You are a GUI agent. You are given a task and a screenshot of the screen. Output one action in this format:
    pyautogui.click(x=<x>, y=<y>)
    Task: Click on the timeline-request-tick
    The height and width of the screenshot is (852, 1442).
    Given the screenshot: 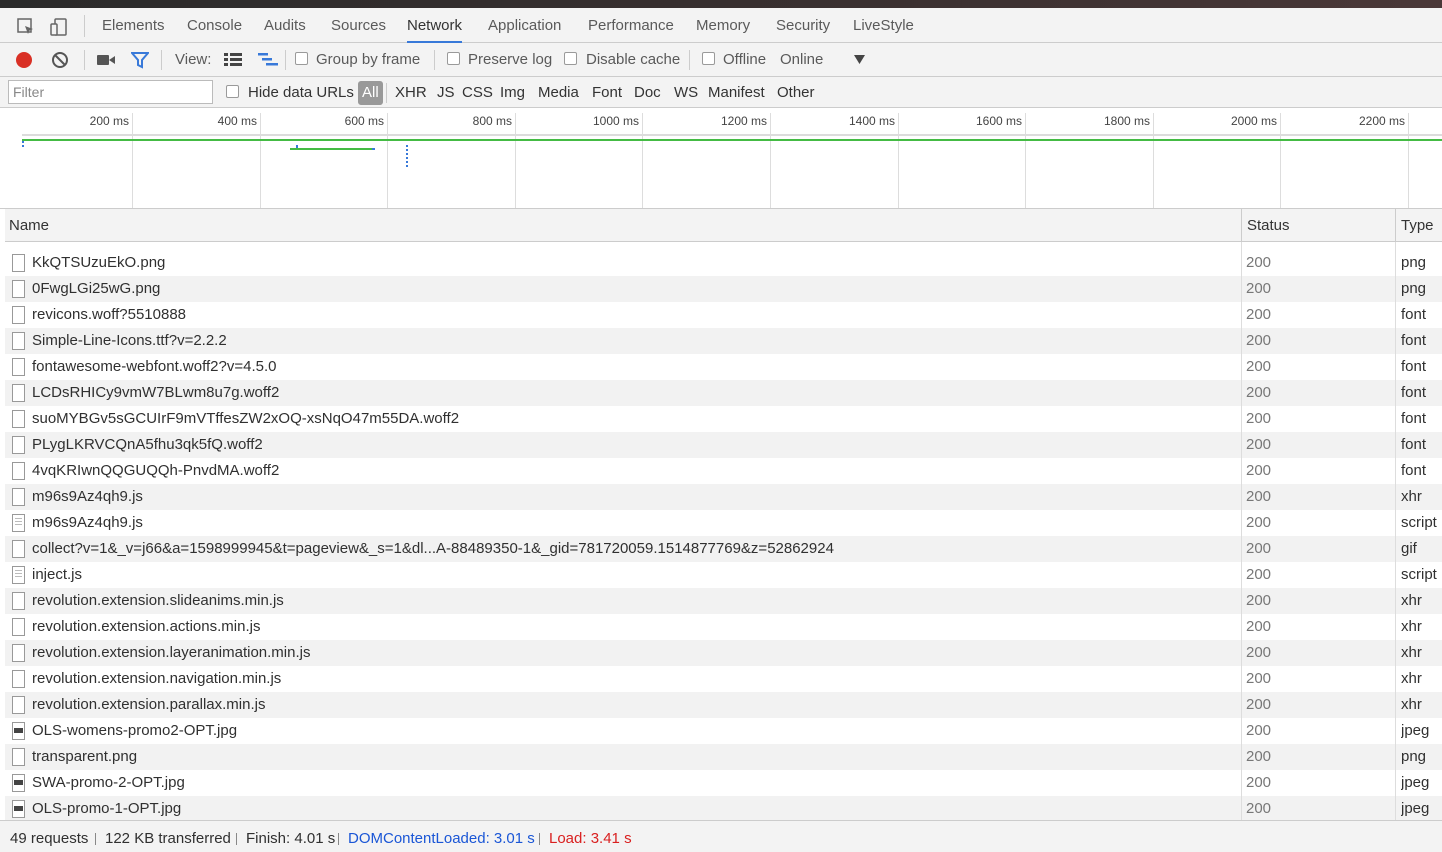 What is the action you would take?
    pyautogui.click(x=297, y=146)
    